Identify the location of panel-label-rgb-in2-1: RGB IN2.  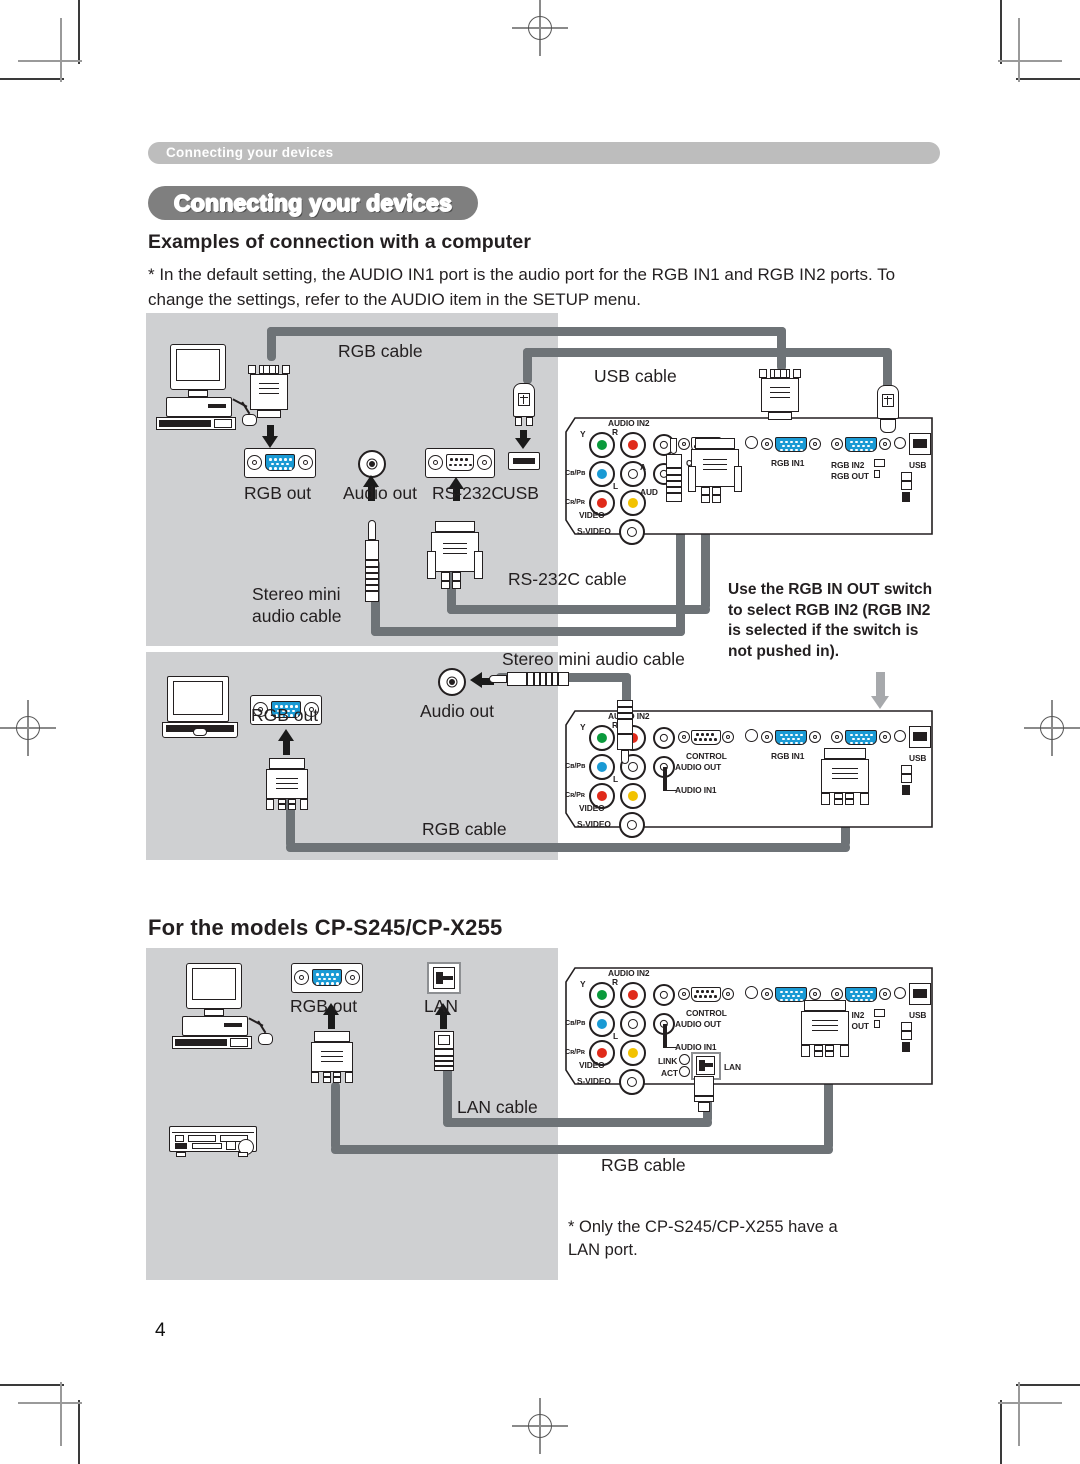
(848, 465).